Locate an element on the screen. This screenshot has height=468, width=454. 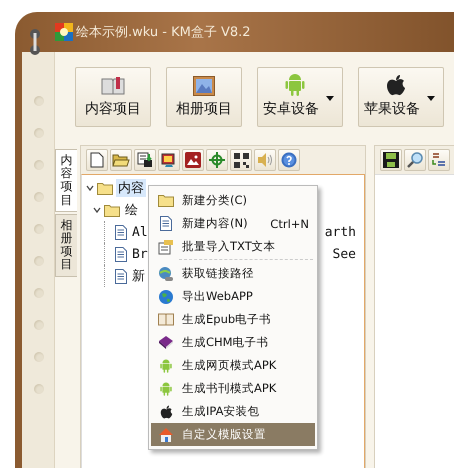
binder-ring-icon is located at coordinates (35, 42).